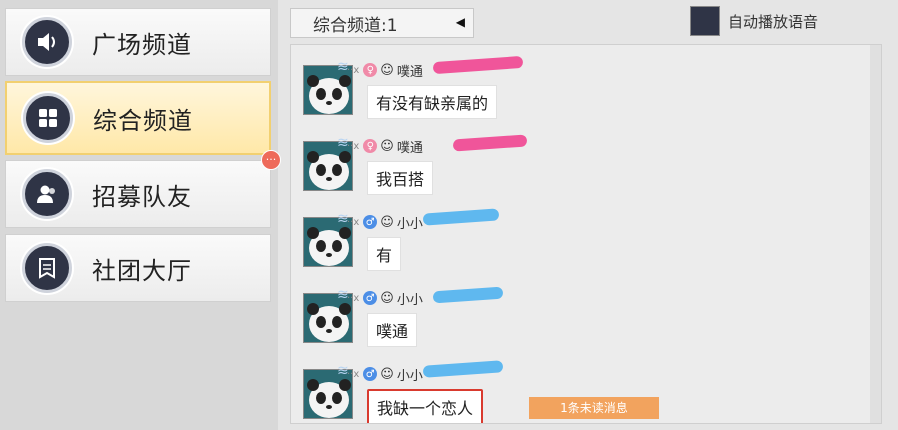 Image resolution: width=898 pixels, height=430 pixels. I want to click on message-bubble: 有没有缺亲属的, so click(432, 102).